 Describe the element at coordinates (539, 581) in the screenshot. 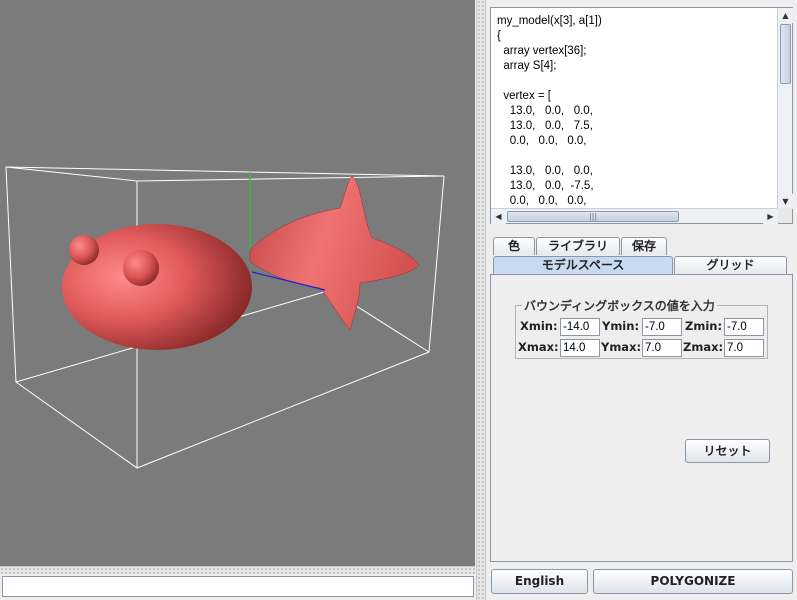

I see `language-button: English` at that location.